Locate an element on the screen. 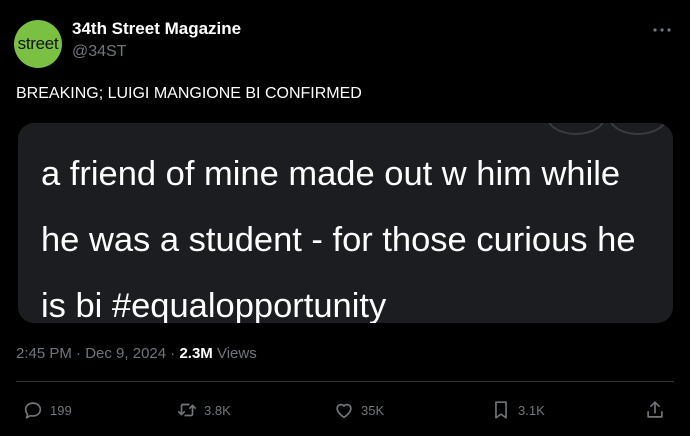 This screenshot has height=436, width=690. share-icon is located at coordinates (655, 409).